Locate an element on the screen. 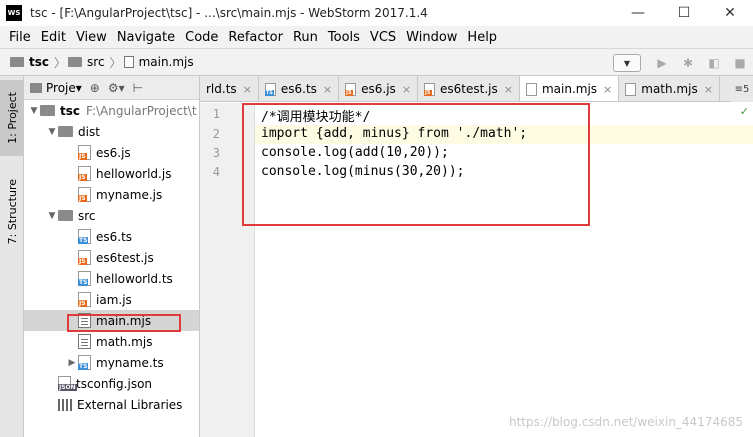  run-config-dropdown: ▼ is located at coordinates (627, 63).